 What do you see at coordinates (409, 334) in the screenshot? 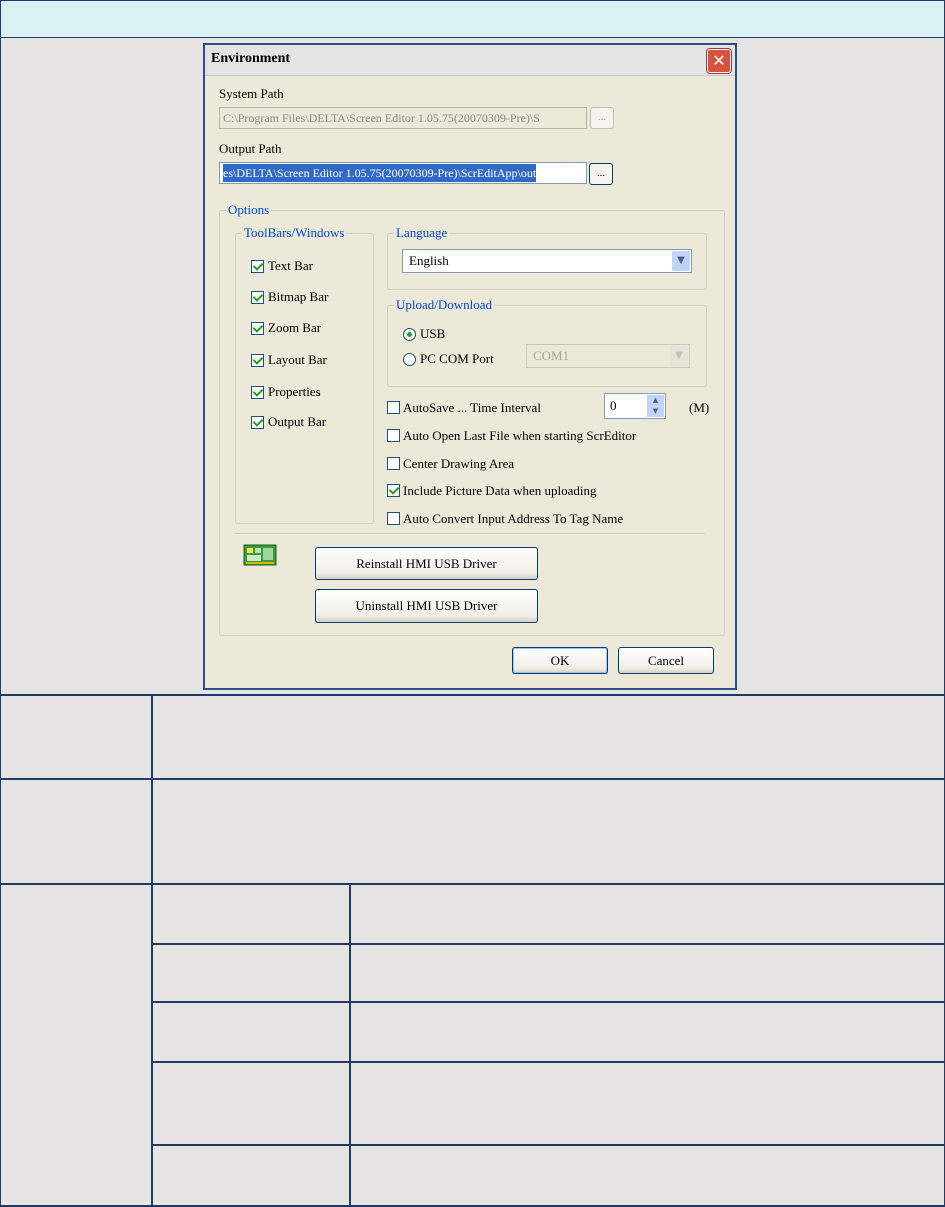
I see `usb-radio` at bounding box center [409, 334].